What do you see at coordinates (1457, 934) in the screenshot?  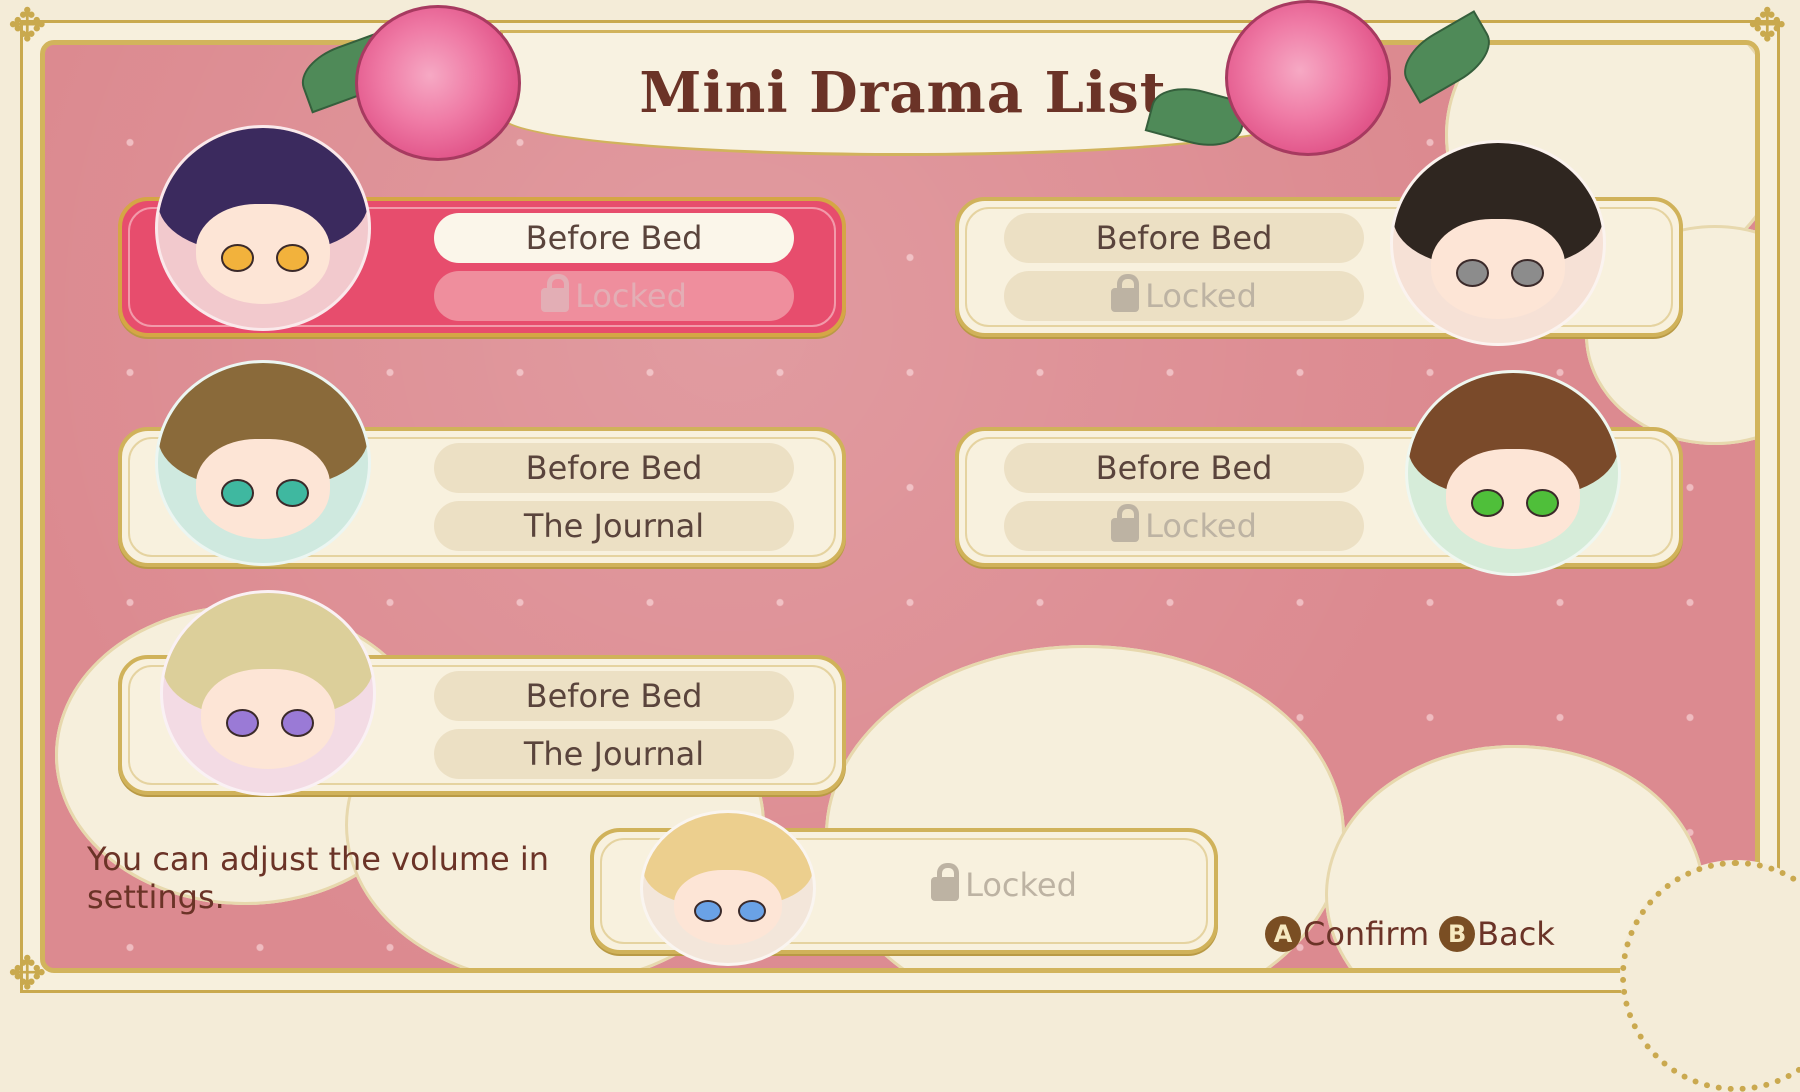 I see `b-button-icon: B` at bounding box center [1457, 934].